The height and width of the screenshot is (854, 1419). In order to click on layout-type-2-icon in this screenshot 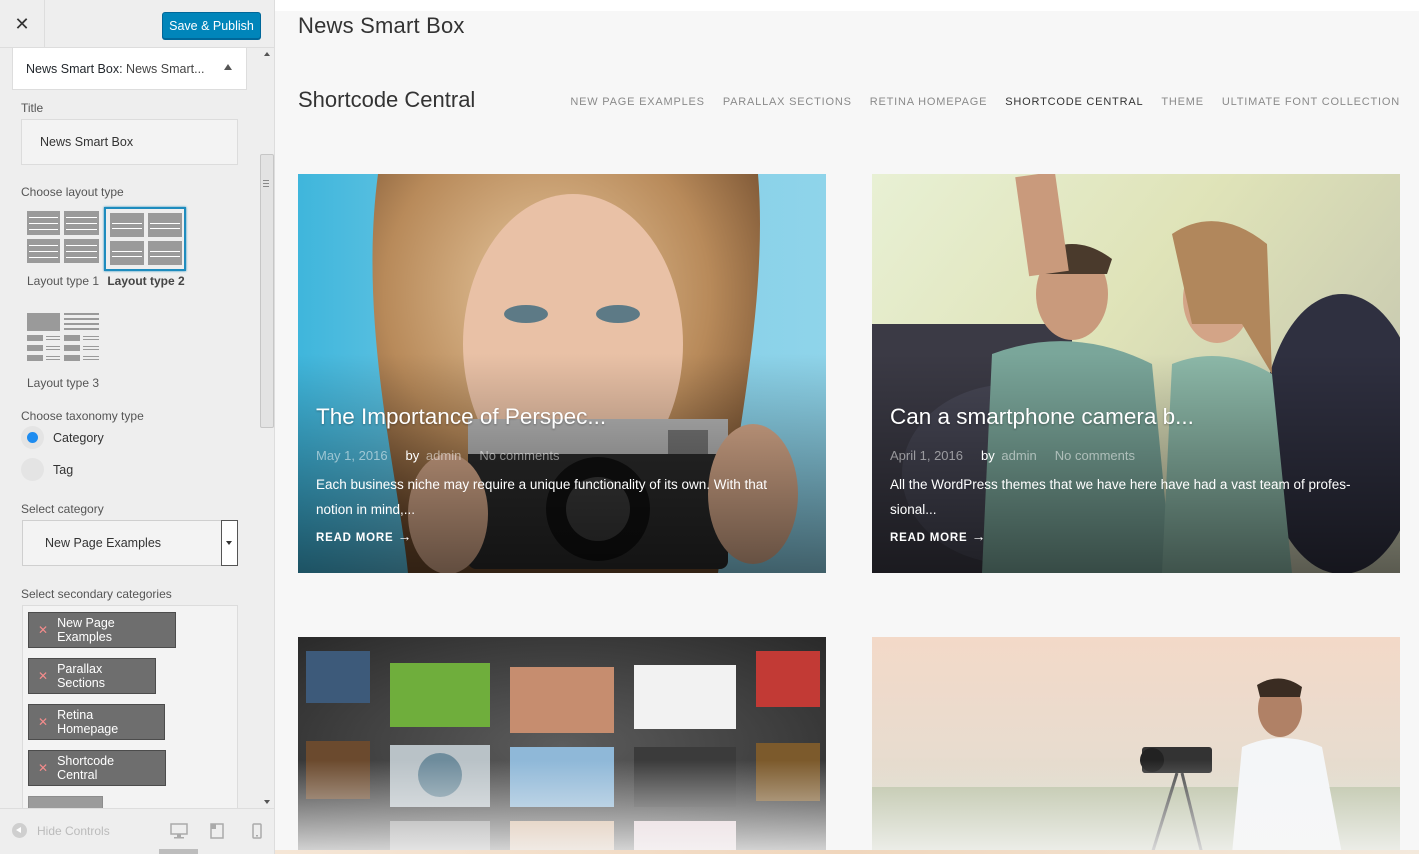, I will do `click(146, 239)`.